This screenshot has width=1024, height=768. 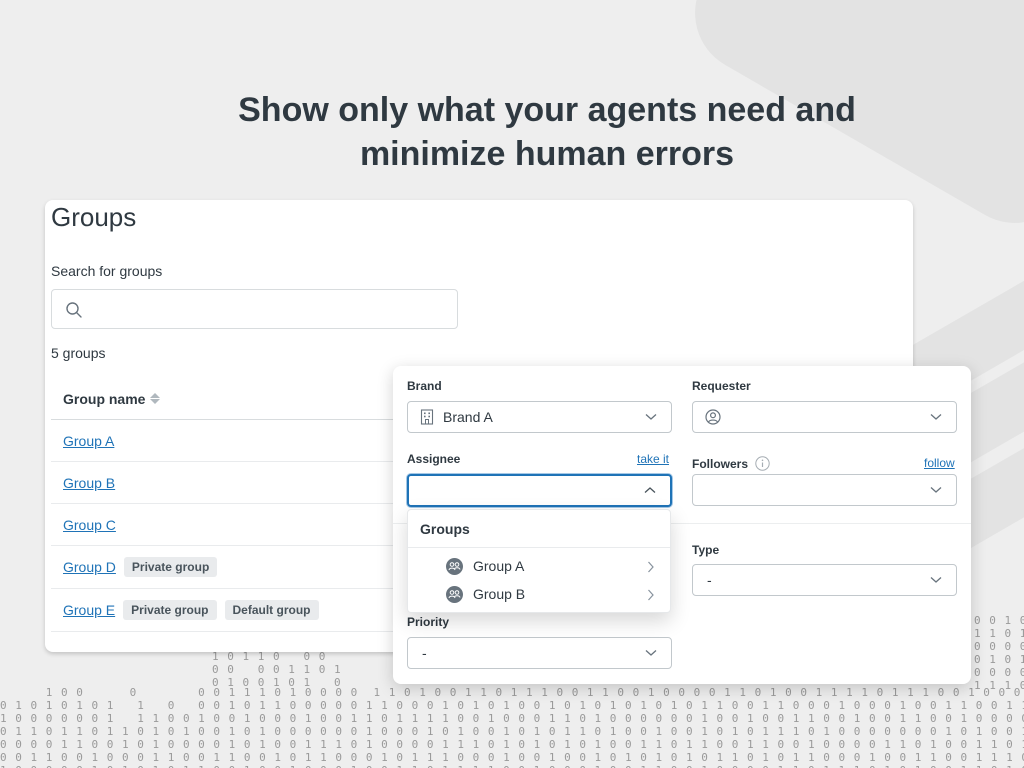 I want to click on priority-label: Priority, so click(x=428, y=622).